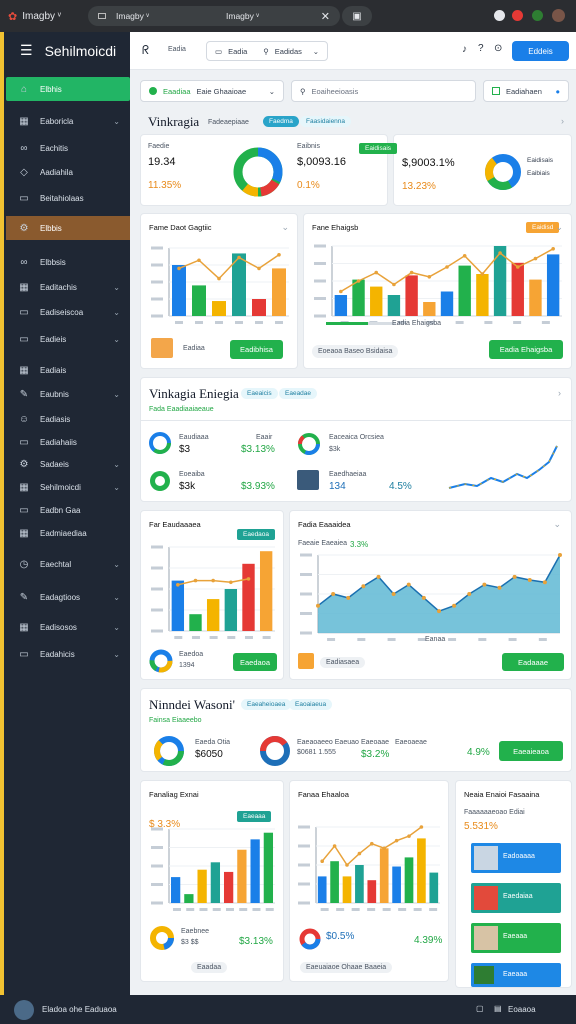 The width and height of the screenshot is (576, 1024). What do you see at coordinates (68, 370) in the screenshot?
I see `sidebar-item: ▦ Eadiais` at bounding box center [68, 370].